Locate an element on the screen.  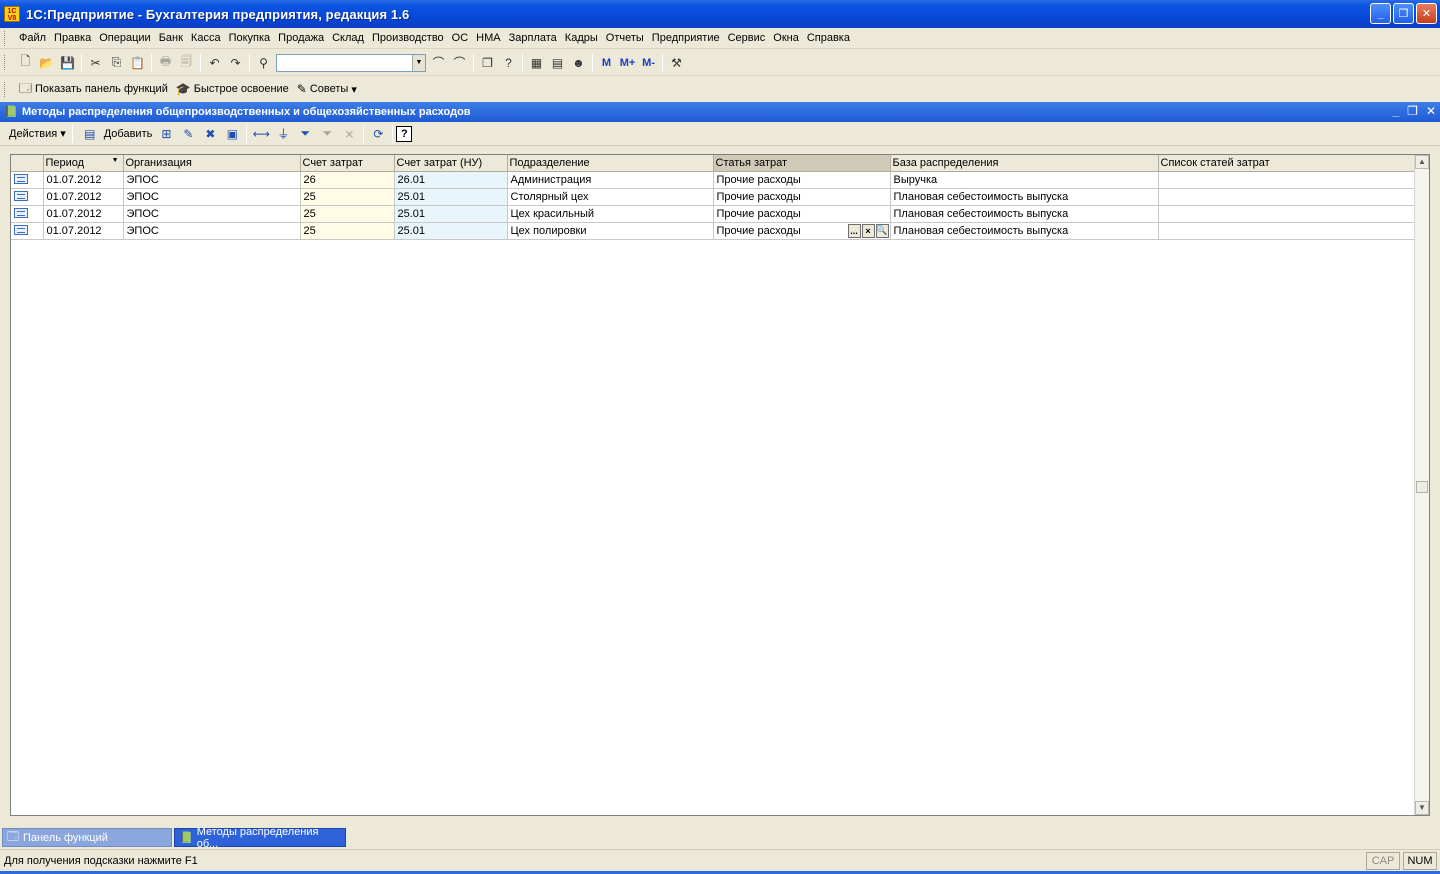
cut-icon: ✂ is located at coordinates (95, 63).